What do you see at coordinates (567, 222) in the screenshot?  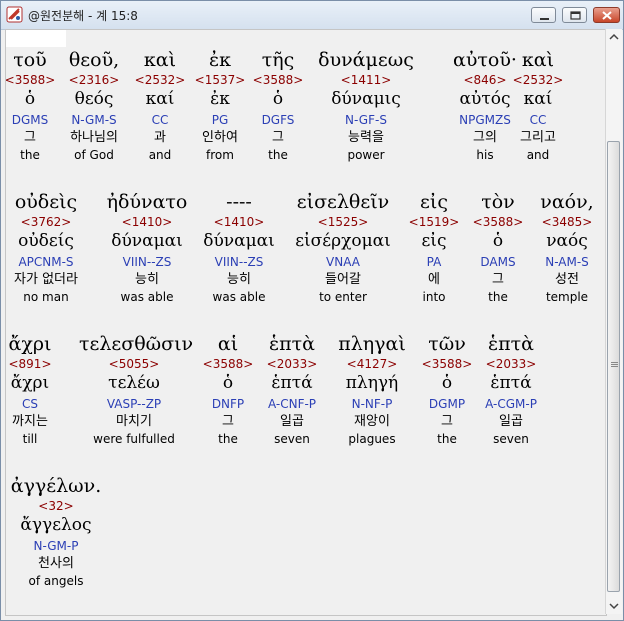 I see `word-strong: <3485>` at bounding box center [567, 222].